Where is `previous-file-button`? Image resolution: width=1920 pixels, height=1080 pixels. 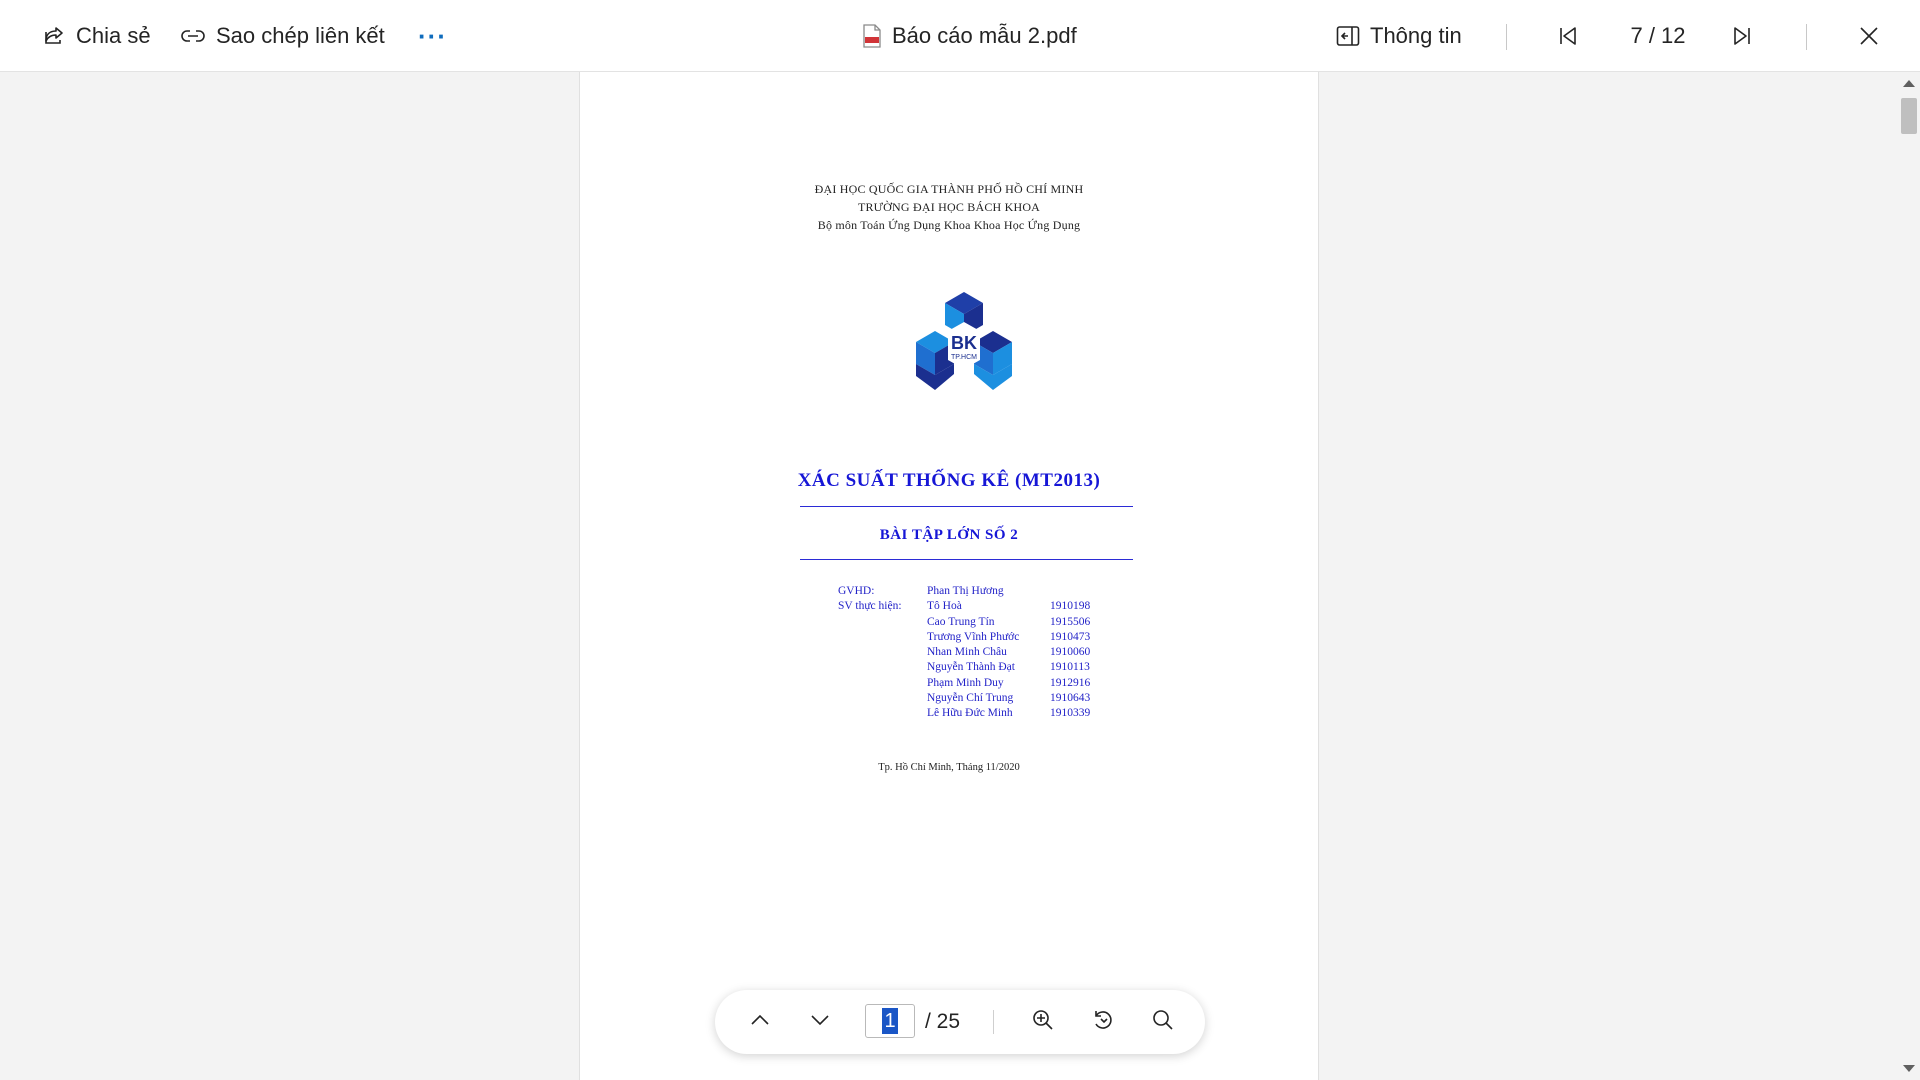
previous-file-button is located at coordinates (1568, 36).